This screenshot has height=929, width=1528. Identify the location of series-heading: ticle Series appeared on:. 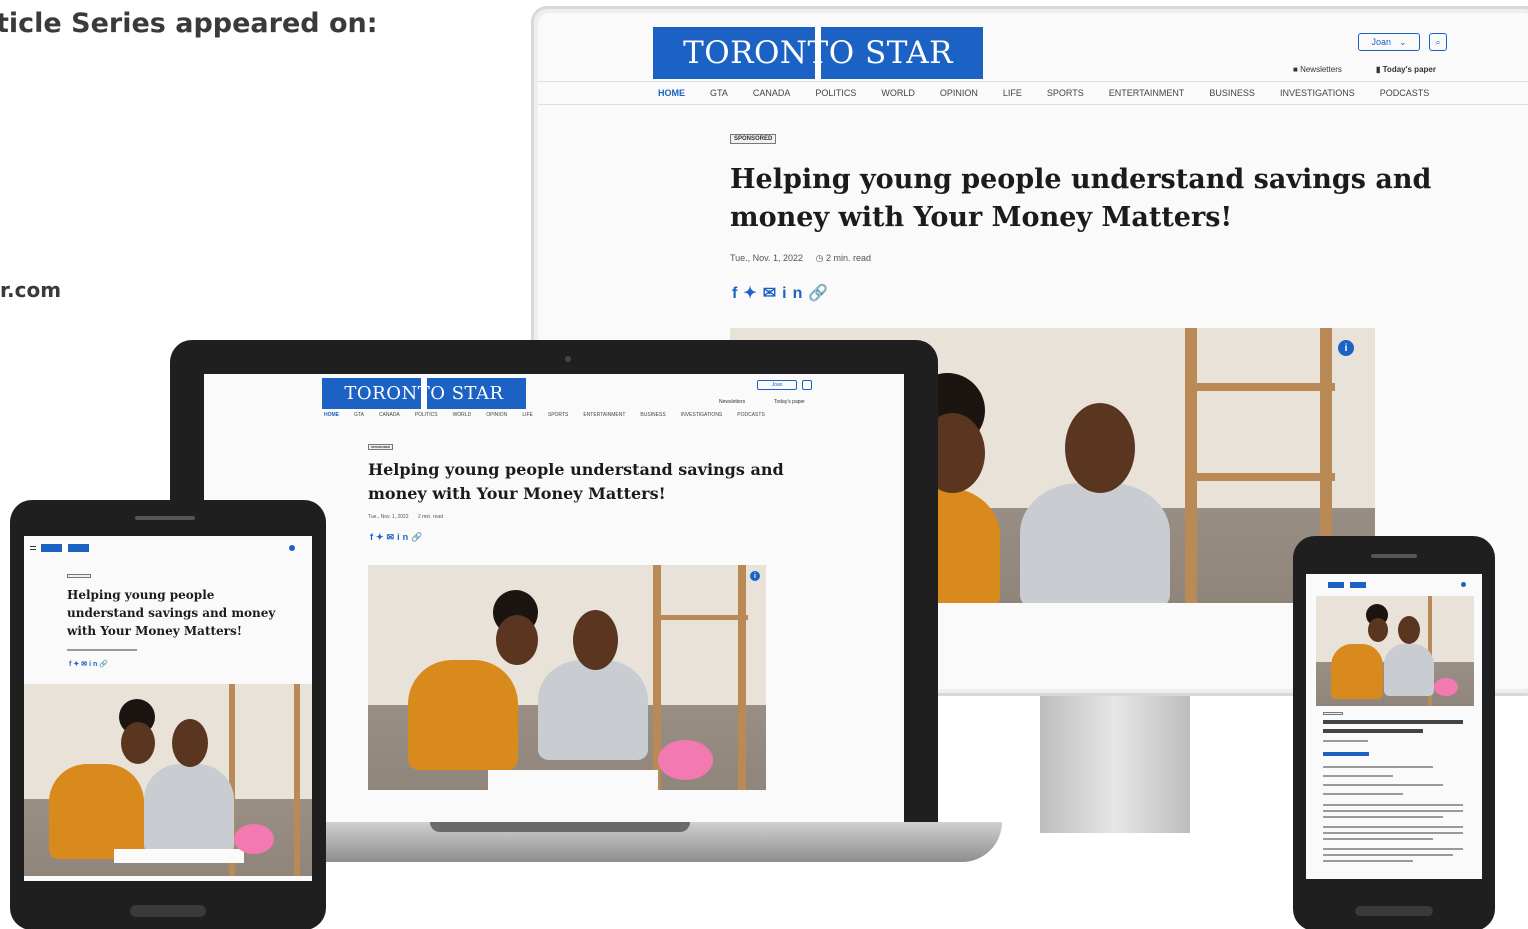
(189, 23).